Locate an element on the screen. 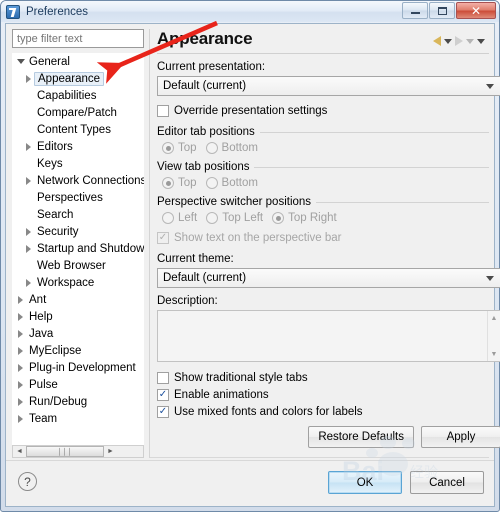 This screenshot has width=500, height=513. tree-item-editors: Editors is located at coordinates (78, 146).